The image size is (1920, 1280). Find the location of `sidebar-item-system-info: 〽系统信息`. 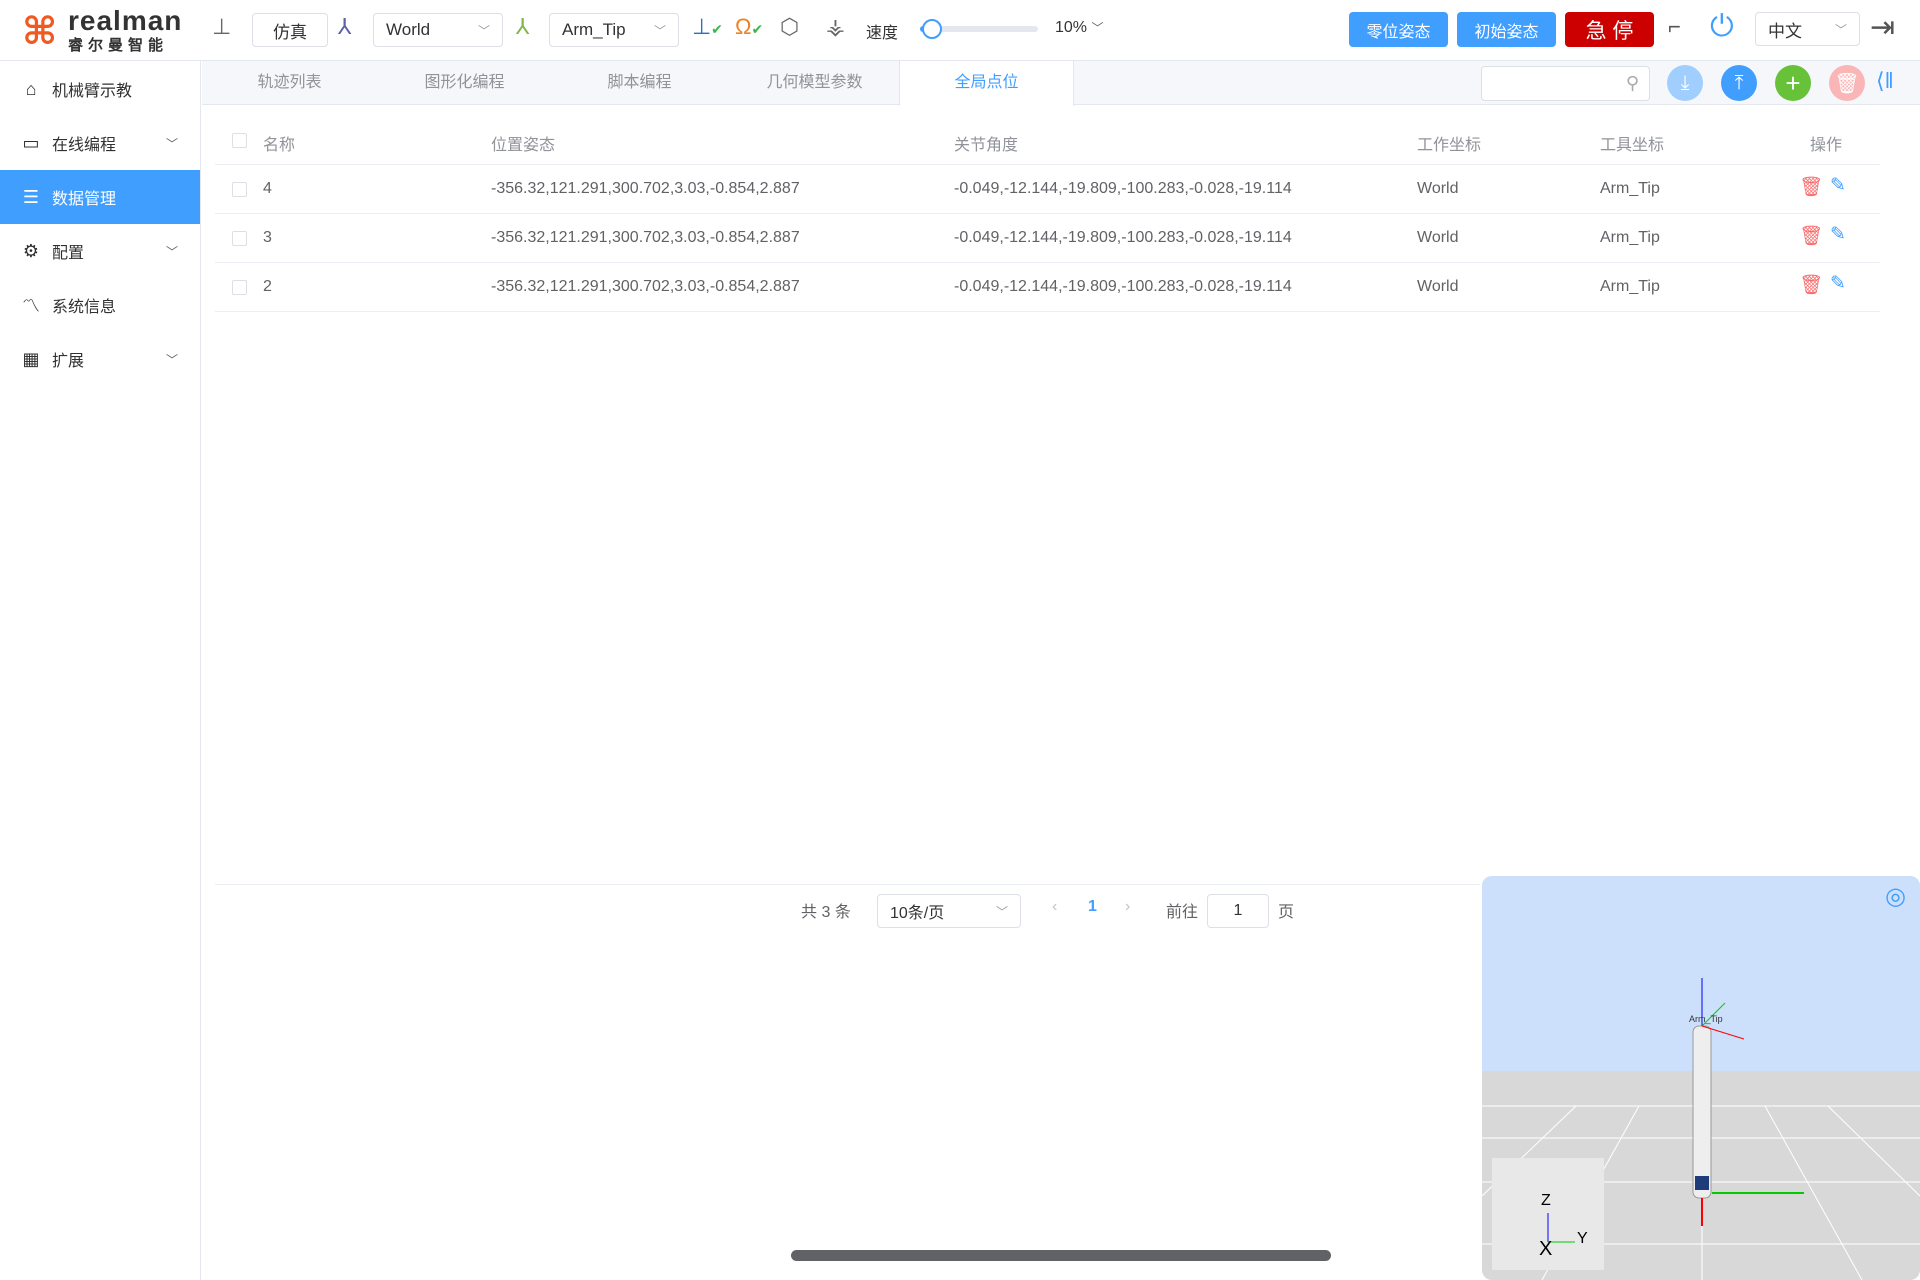

sidebar-item-system-info: 〽系统信息 is located at coordinates (100, 305).